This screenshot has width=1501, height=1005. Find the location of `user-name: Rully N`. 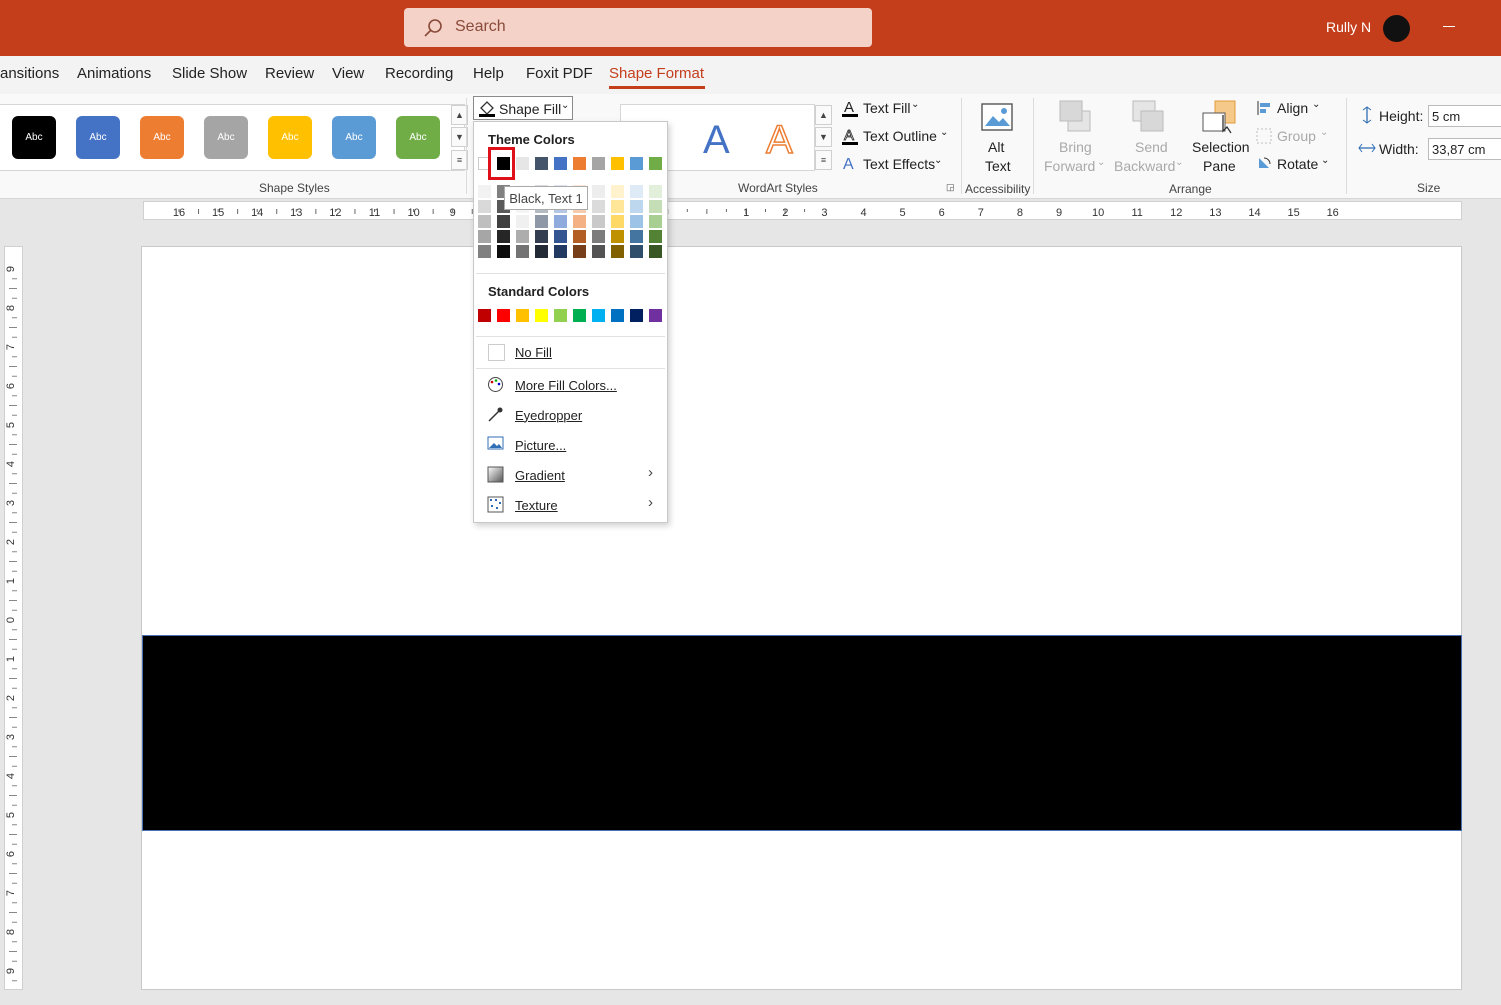

user-name: Rully N is located at coordinates (1348, 27).